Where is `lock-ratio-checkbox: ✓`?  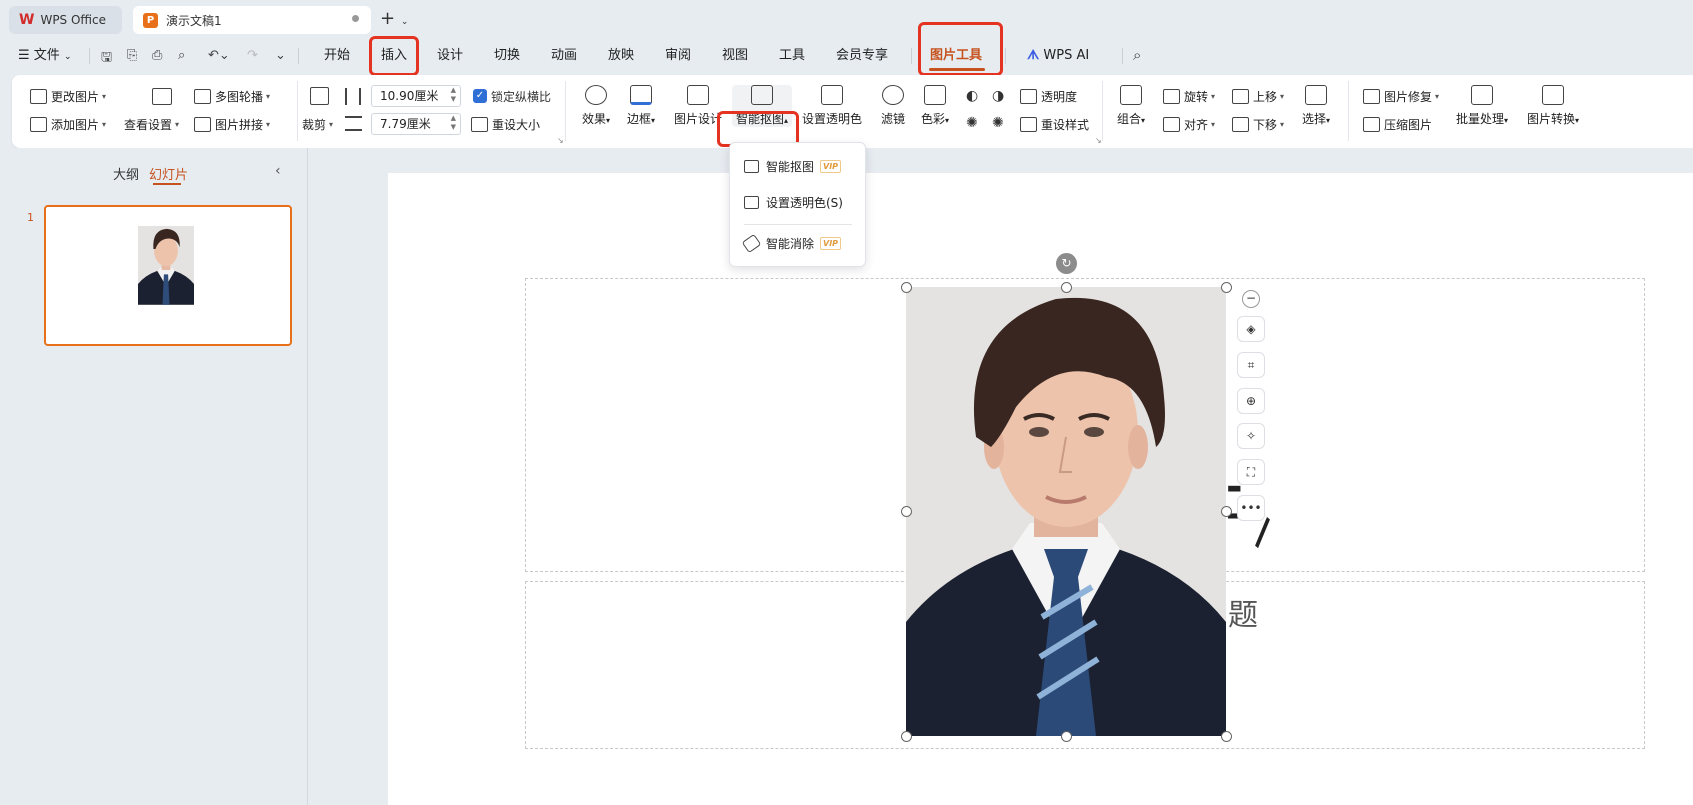 lock-ratio-checkbox: ✓ is located at coordinates (480, 96).